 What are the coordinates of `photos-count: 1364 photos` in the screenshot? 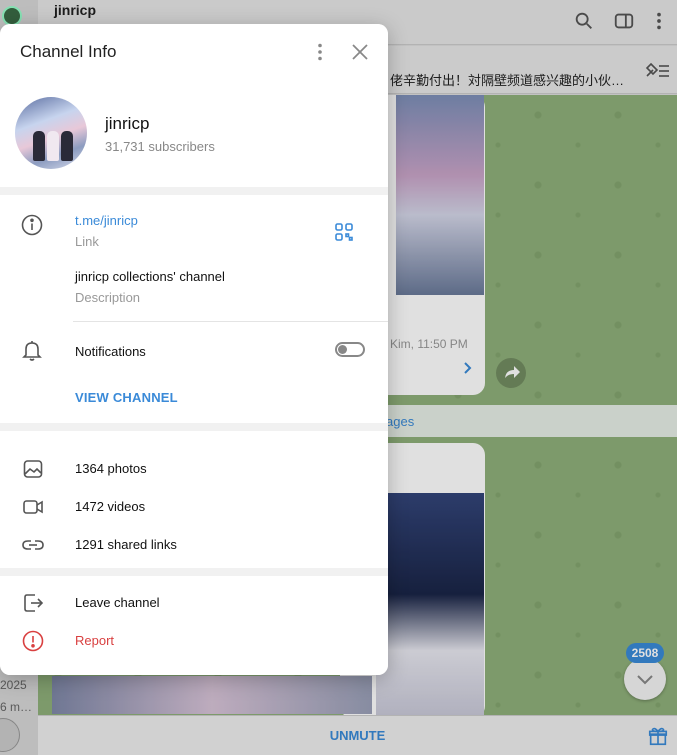 It's located at (111, 468).